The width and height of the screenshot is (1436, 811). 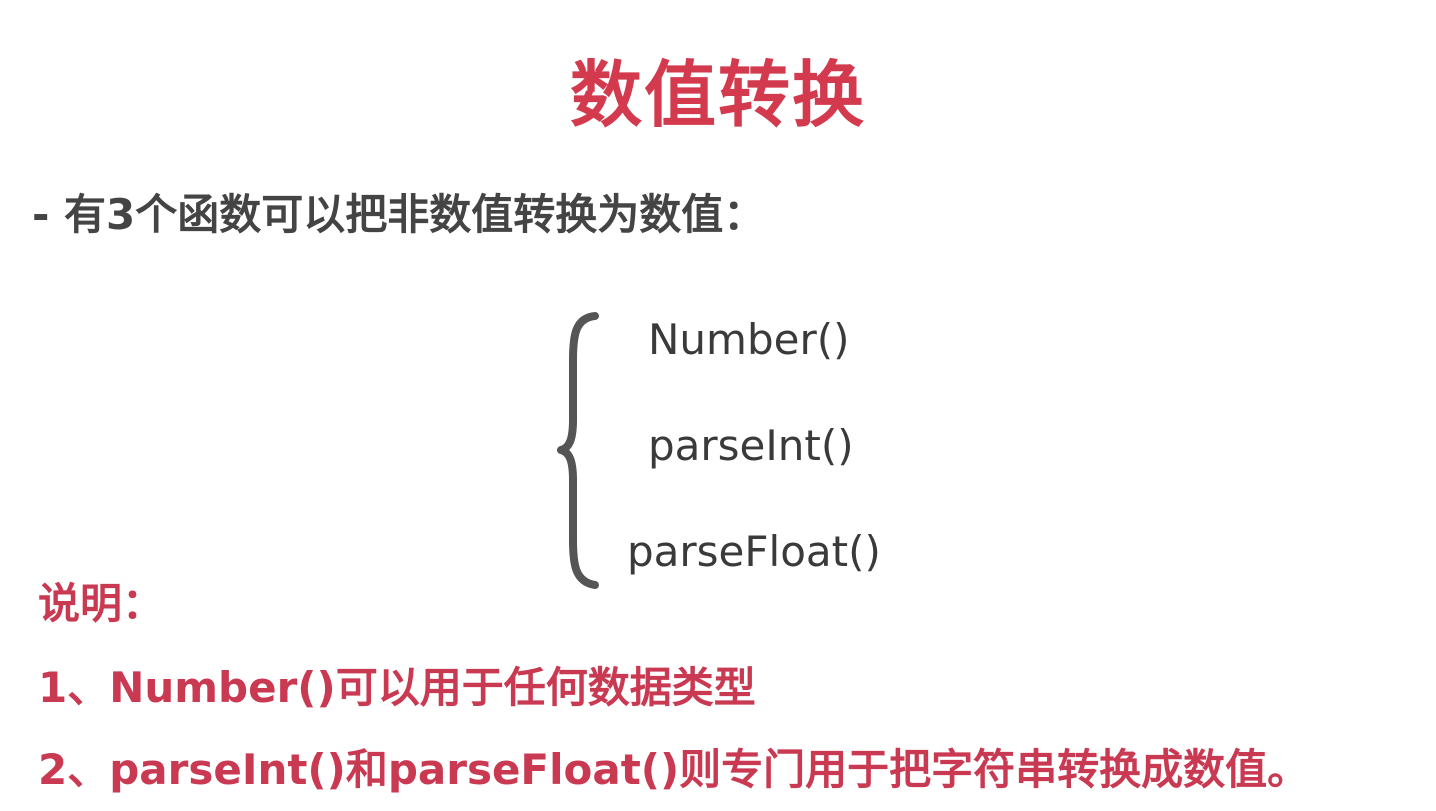 What do you see at coordinates (399, 214) in the screenshot?
I see `slide-subtitle: - 有3个函数可以把非数值转换为数值：` at bounding box center [399, 214].